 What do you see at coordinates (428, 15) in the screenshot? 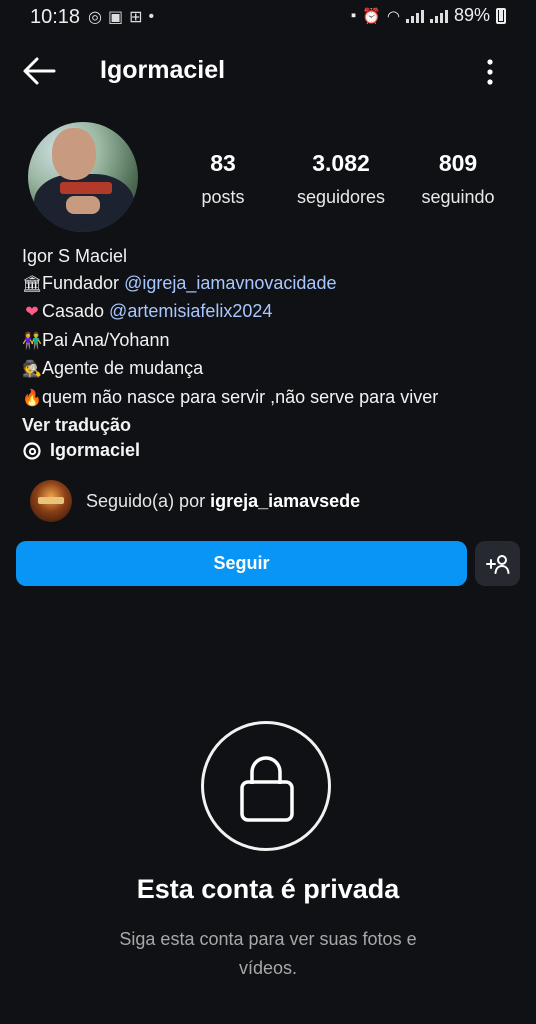
I see `status-system-icons: ▪ ⏰ ◠ 89%` at bounding box center [428, 15].